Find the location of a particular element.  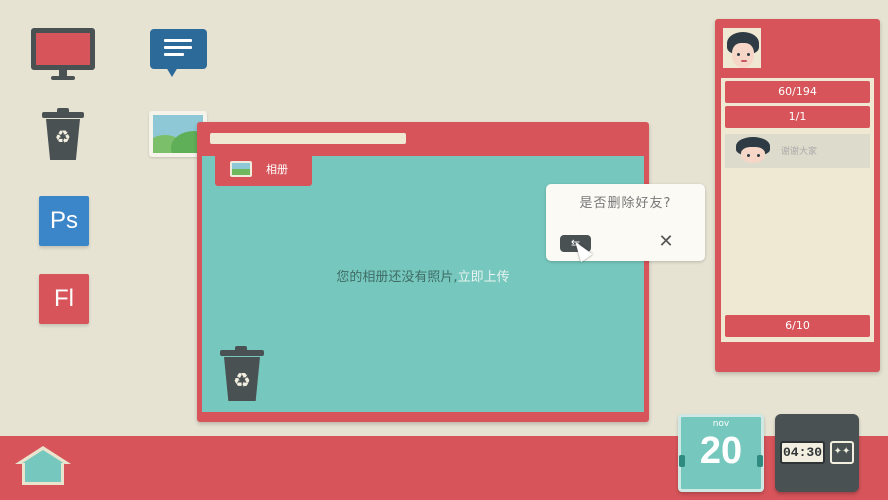

chat-icon is located at coordinates (178, 53).